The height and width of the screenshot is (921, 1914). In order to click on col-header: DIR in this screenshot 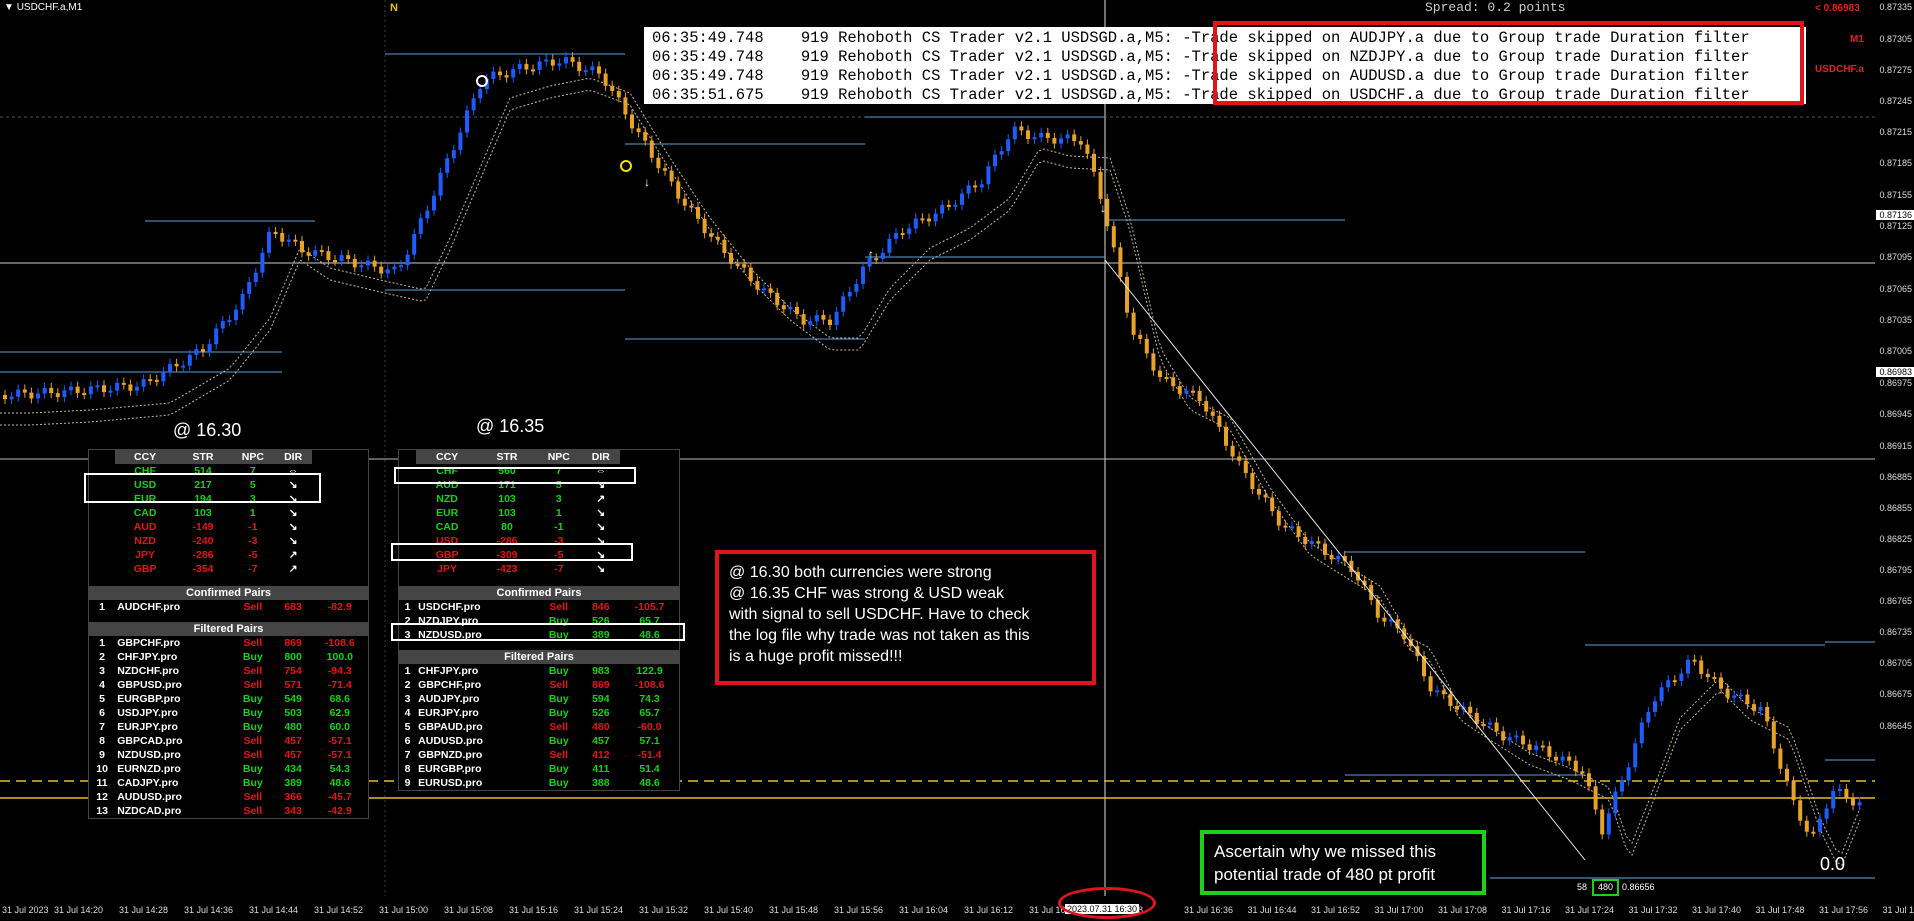, I will do `click(601, 457)`.